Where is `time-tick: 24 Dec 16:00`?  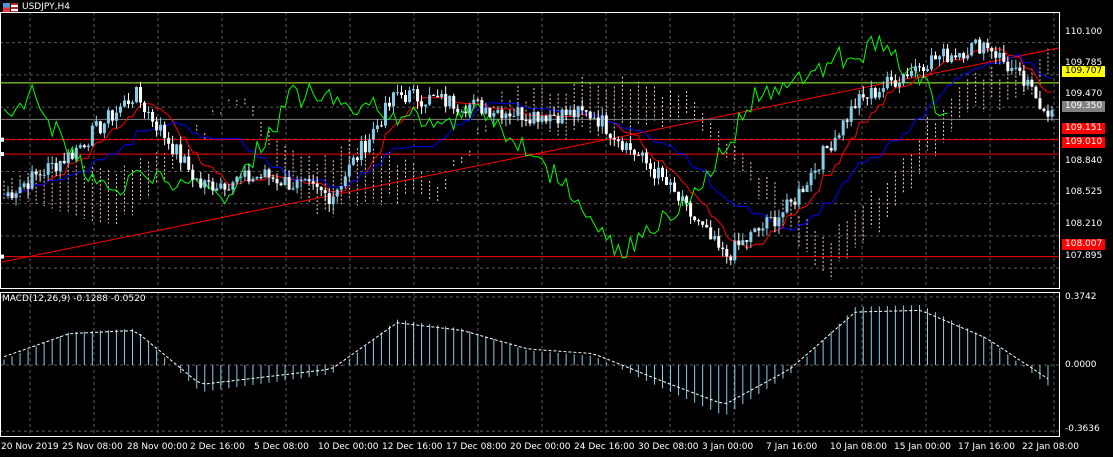
time-tick: 24 Dec 16:00 is located at coordinates (604, 447).